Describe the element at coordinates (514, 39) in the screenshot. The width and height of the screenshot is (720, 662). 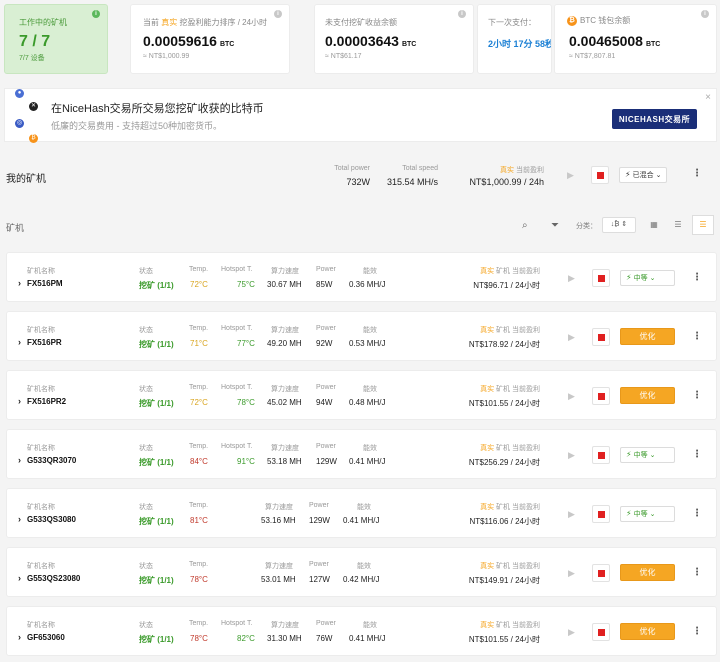
I see `next-payout-card: 下一次支付： 2小时 17分 58秒` at that location.